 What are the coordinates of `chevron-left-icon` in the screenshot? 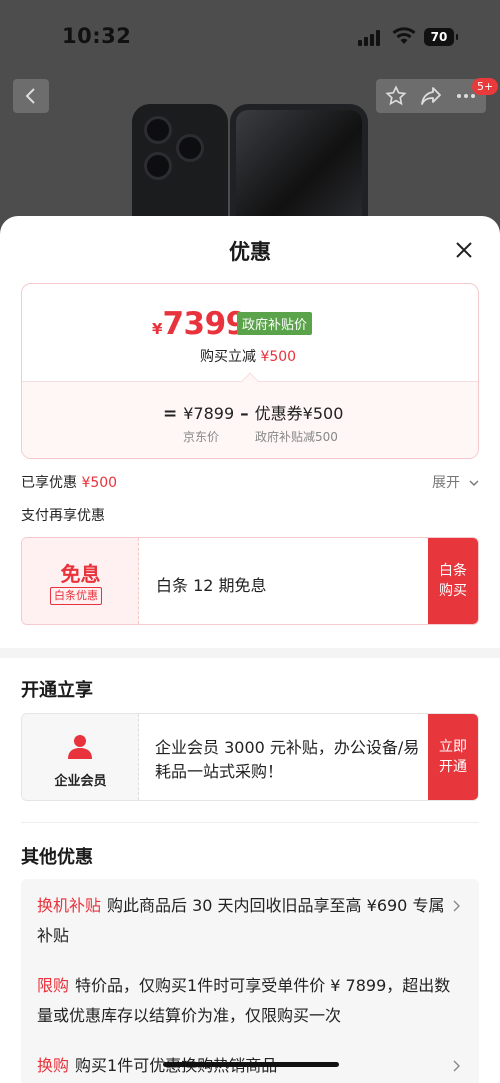 It's located at (30, 96).